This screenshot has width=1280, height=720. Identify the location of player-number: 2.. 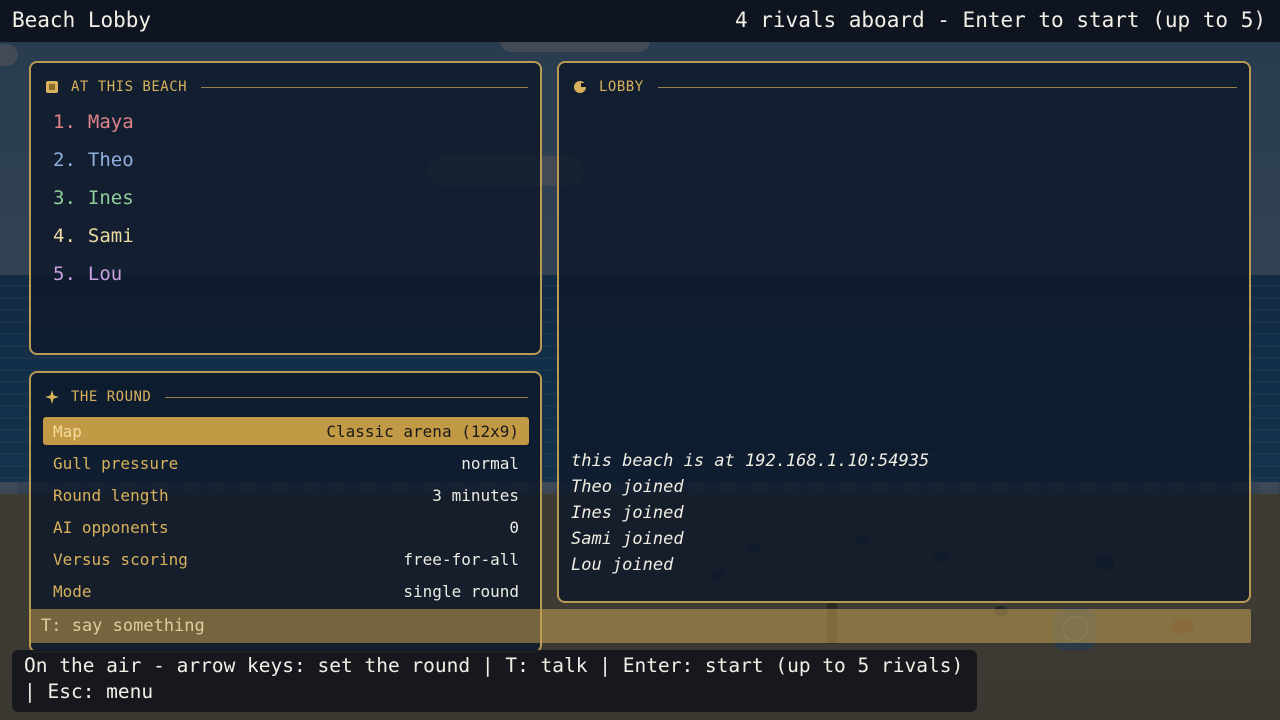
(64, 160).